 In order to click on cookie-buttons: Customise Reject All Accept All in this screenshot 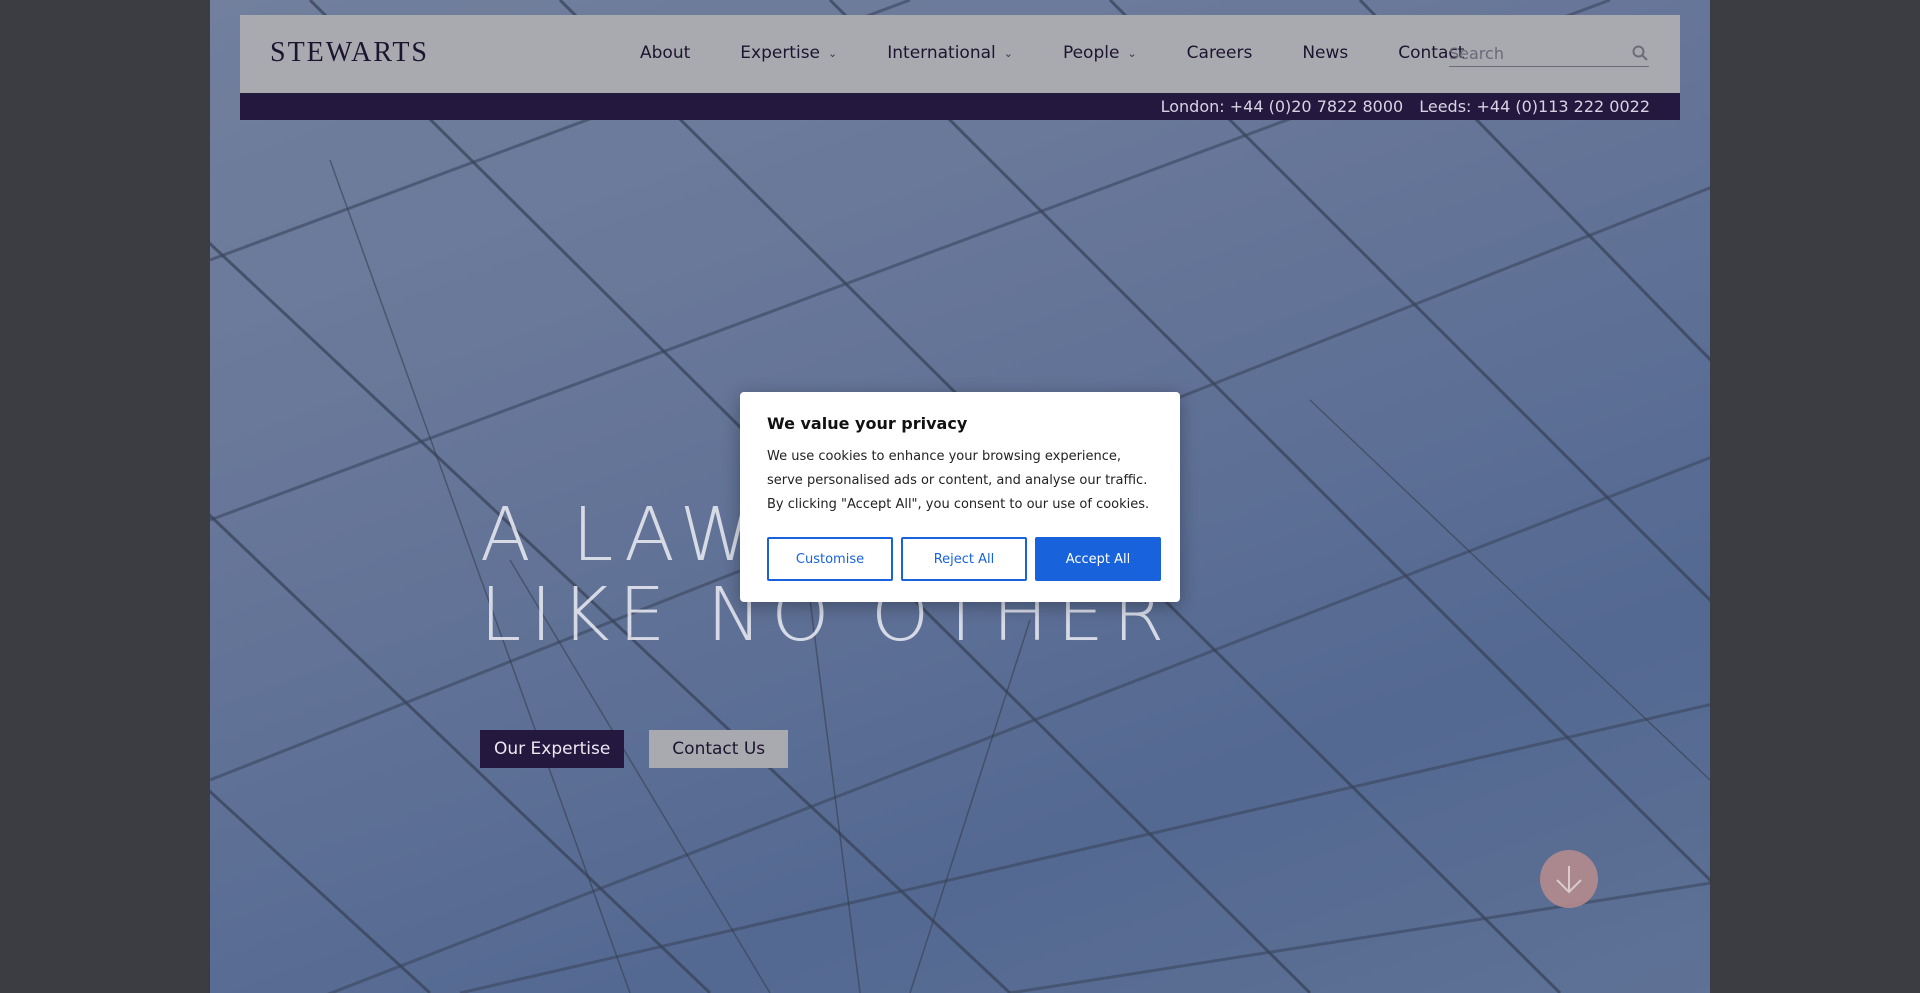, I will do `click(964, 559)`.